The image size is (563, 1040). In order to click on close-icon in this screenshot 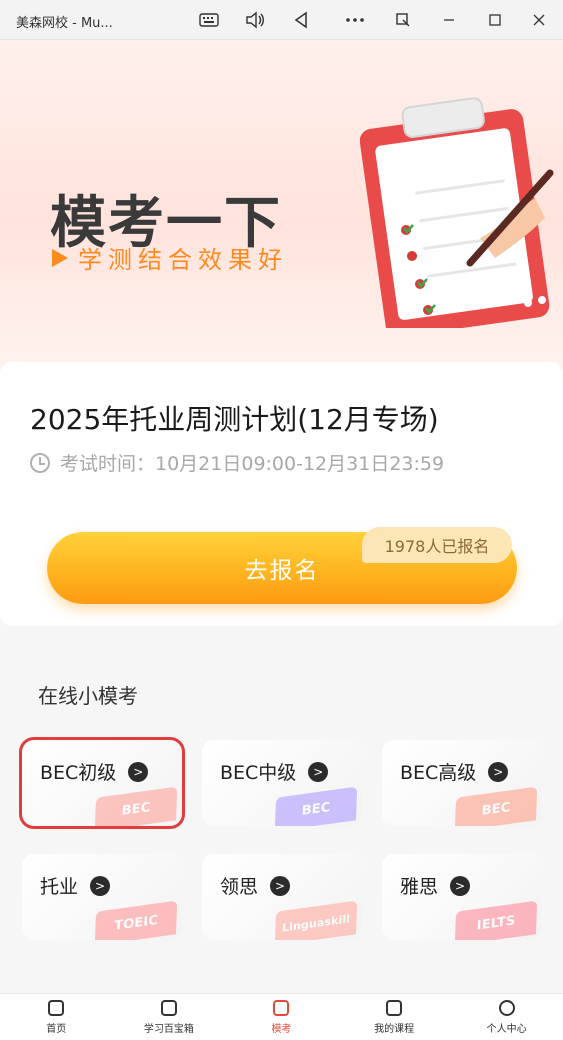, I will do `click(539, 20)`.